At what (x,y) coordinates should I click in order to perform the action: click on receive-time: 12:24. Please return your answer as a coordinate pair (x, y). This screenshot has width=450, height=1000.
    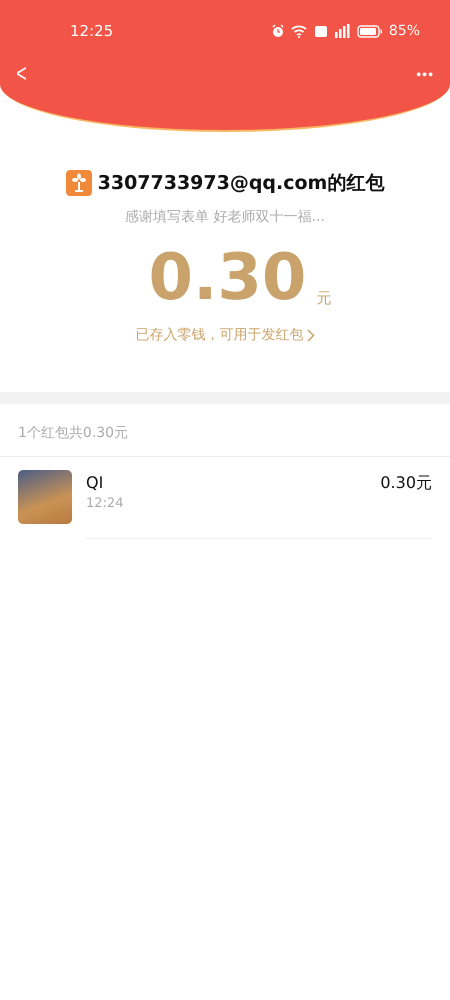
    Looking at the image, I should click on (105, 503).